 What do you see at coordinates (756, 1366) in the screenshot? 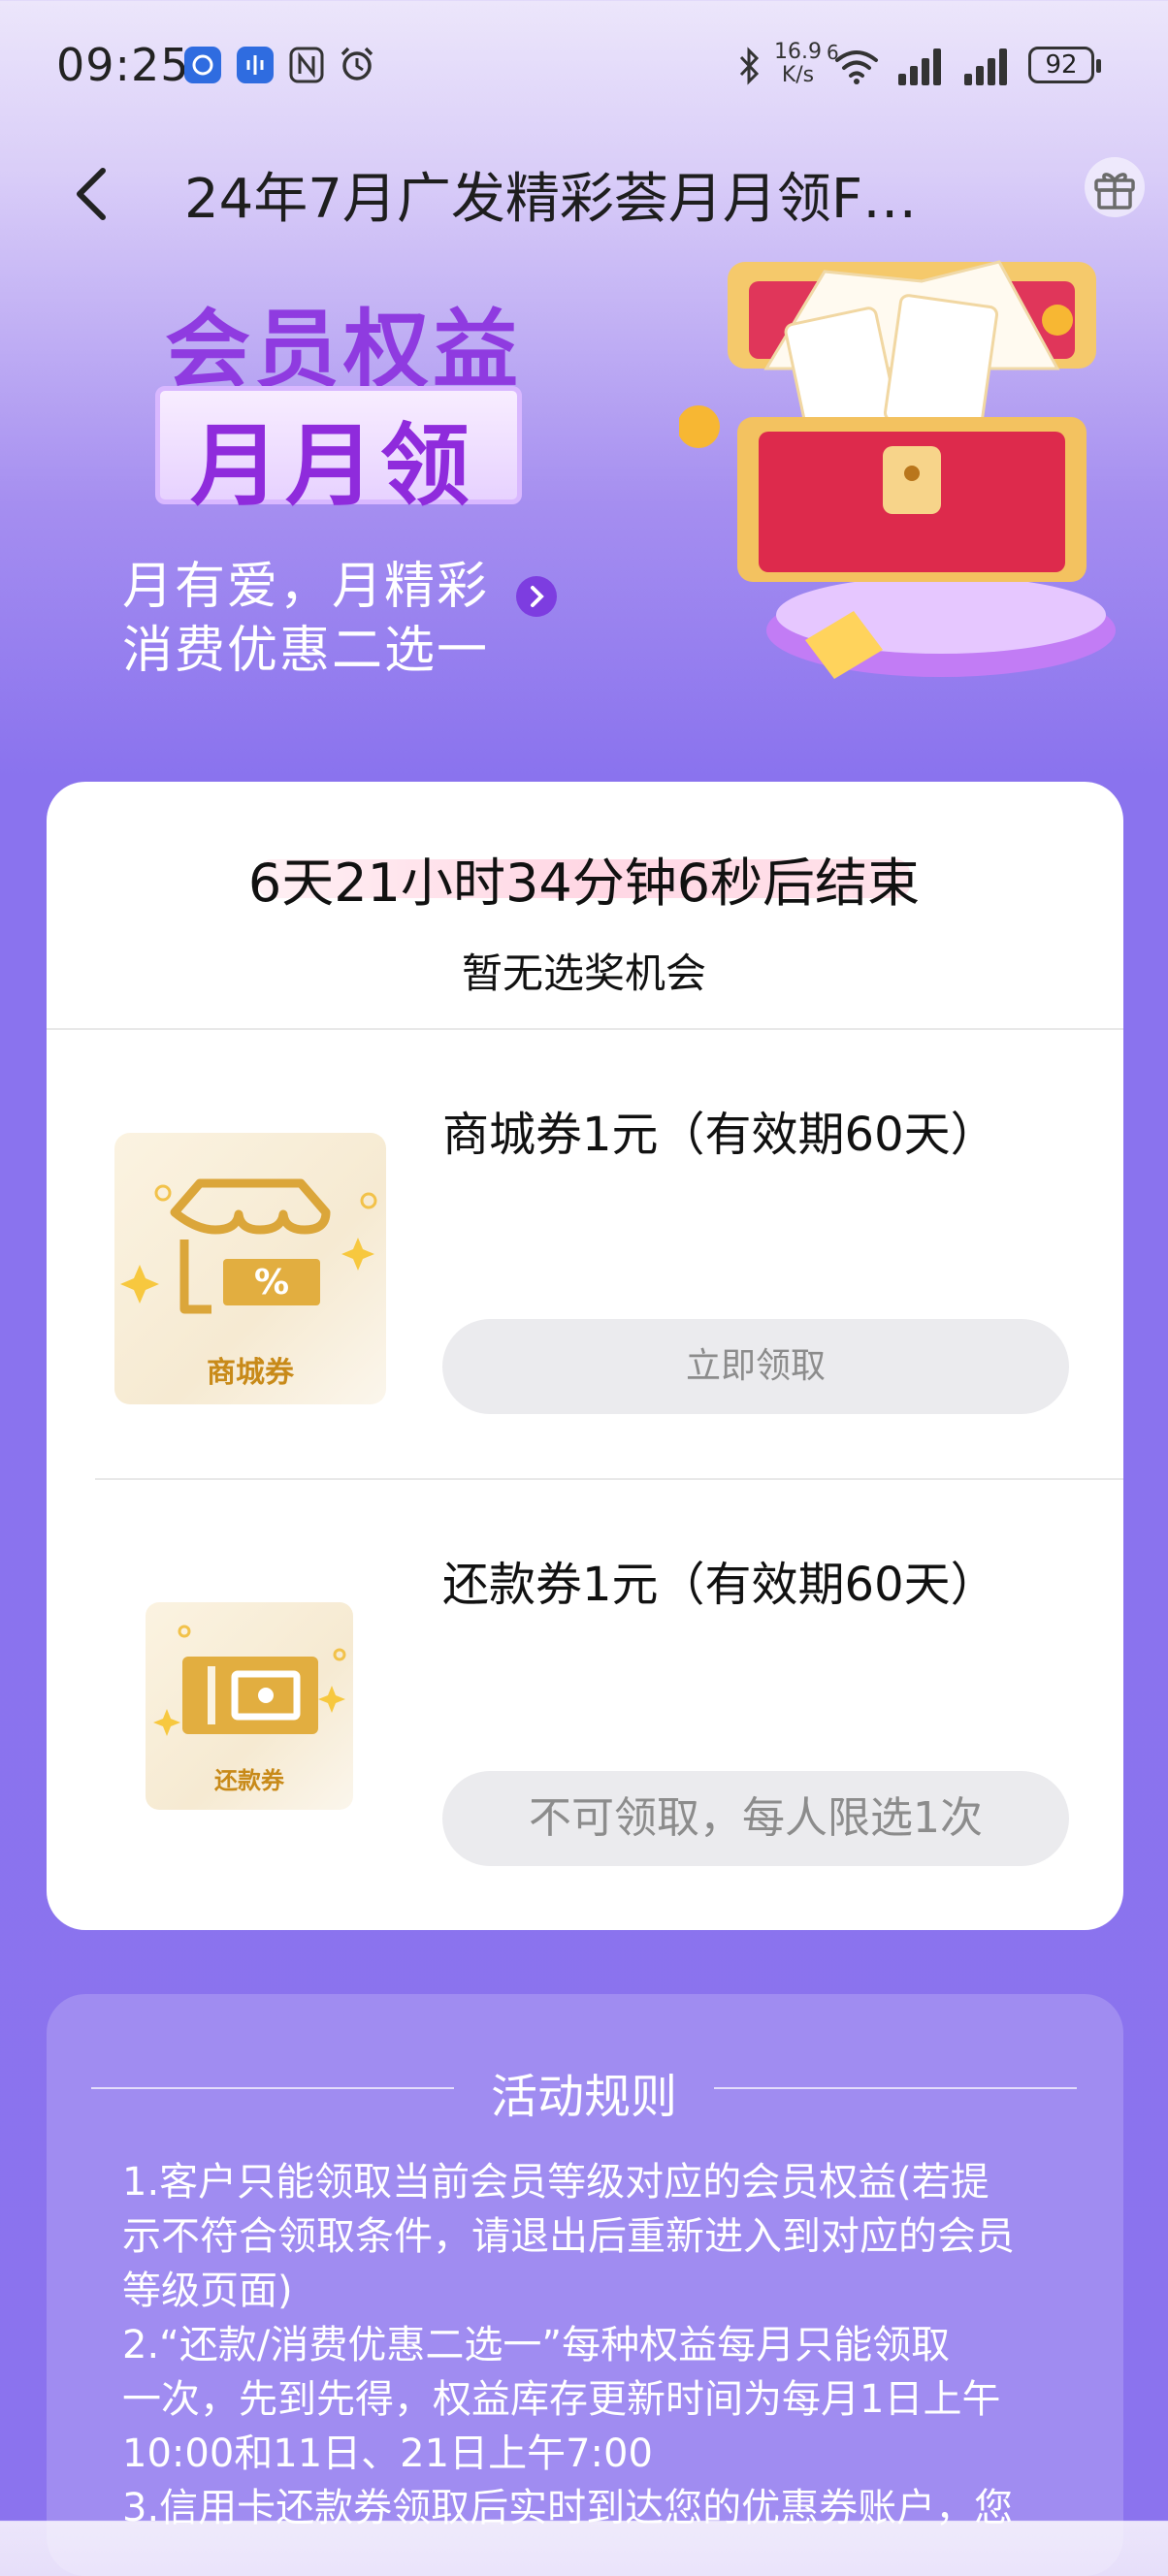
I see `claim-now-button: 立即领取` at bounding box center [756, 1366].